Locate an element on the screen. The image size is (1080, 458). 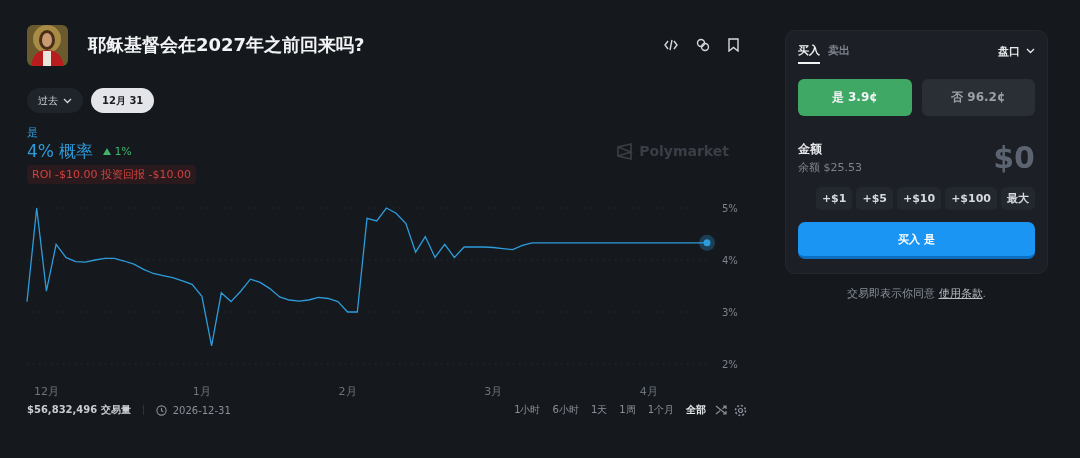
date-chip: 12月 31 is located at coordinates (123, 100).